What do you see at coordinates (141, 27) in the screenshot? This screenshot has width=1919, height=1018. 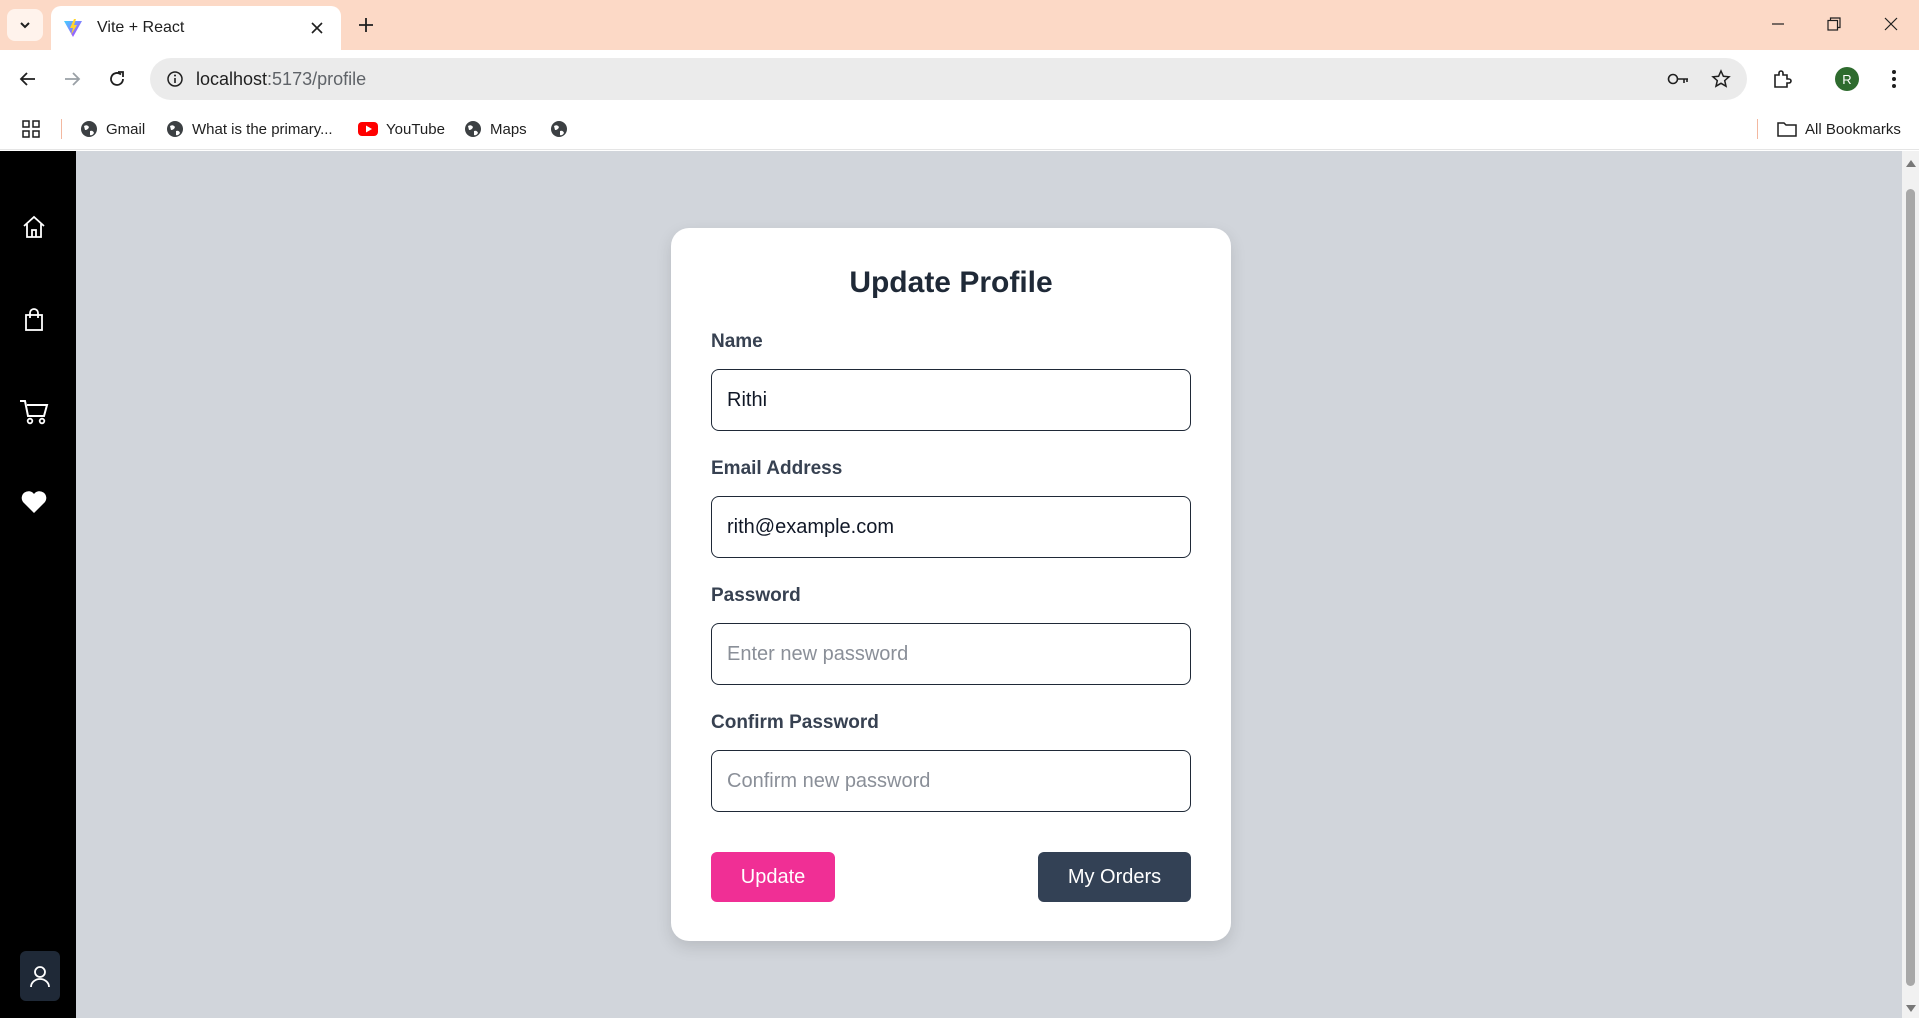 I see `tab-title: Vite + React` at bounding box center [141, 27].